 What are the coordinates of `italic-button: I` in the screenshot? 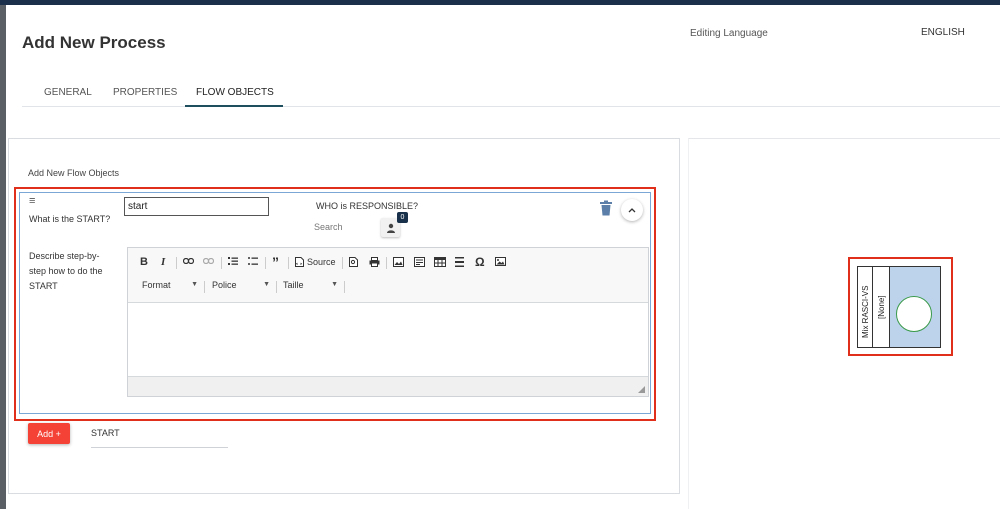 It's located at (163, 262).